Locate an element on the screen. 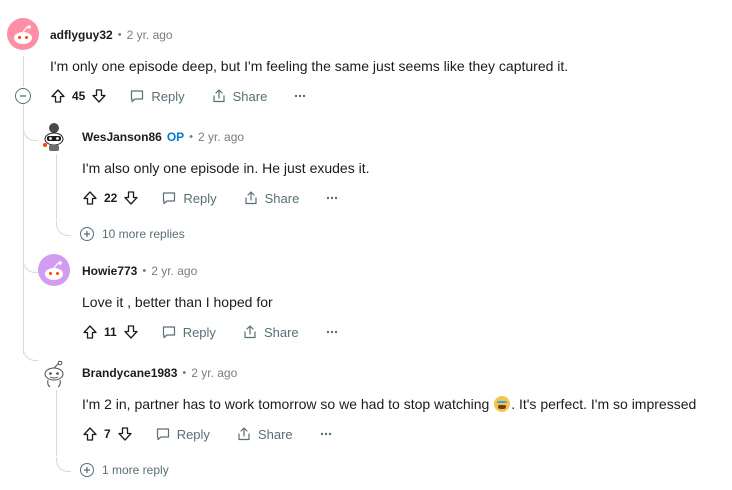 This screenshot has width=732, height=490. snoo-outline-avatar-icon is located at coordinates (54, 374).